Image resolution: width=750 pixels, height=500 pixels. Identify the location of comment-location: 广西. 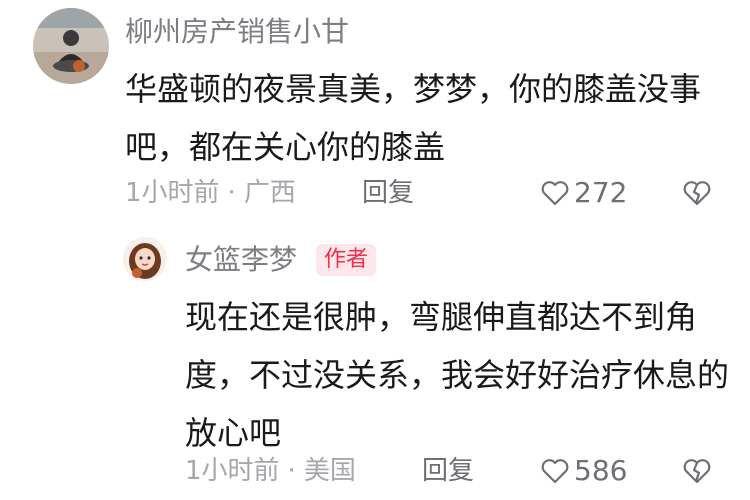
(269, 193).